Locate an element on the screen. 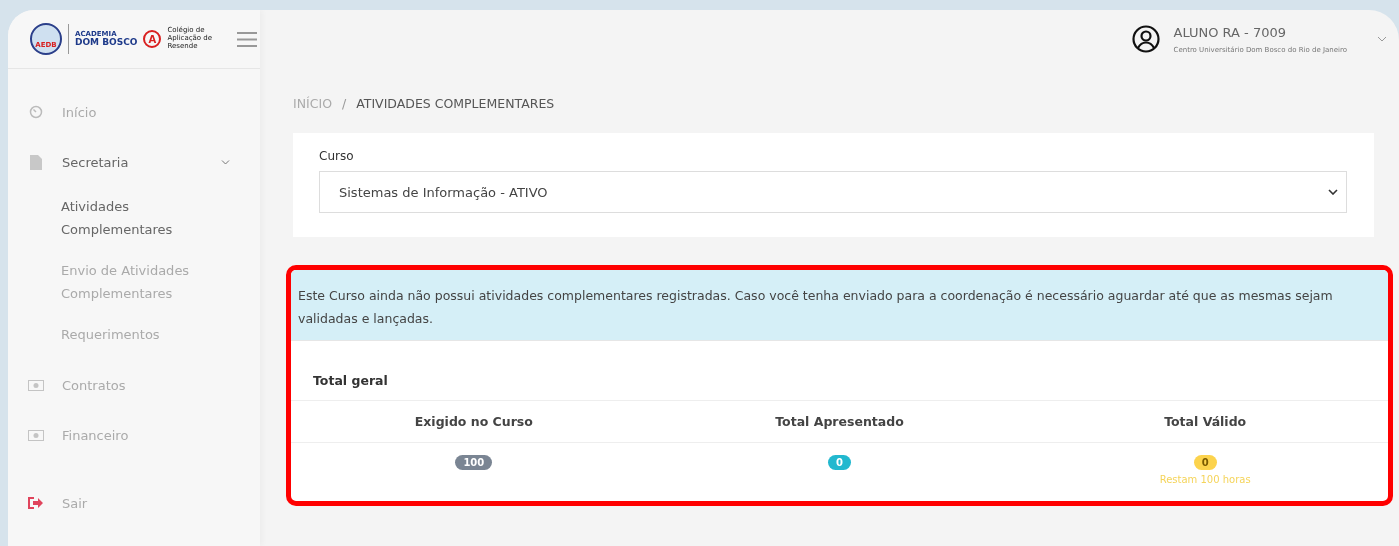 The width and height of the screenshot is (1399, 546). chevron-icon is located at coordinates (225, 162).